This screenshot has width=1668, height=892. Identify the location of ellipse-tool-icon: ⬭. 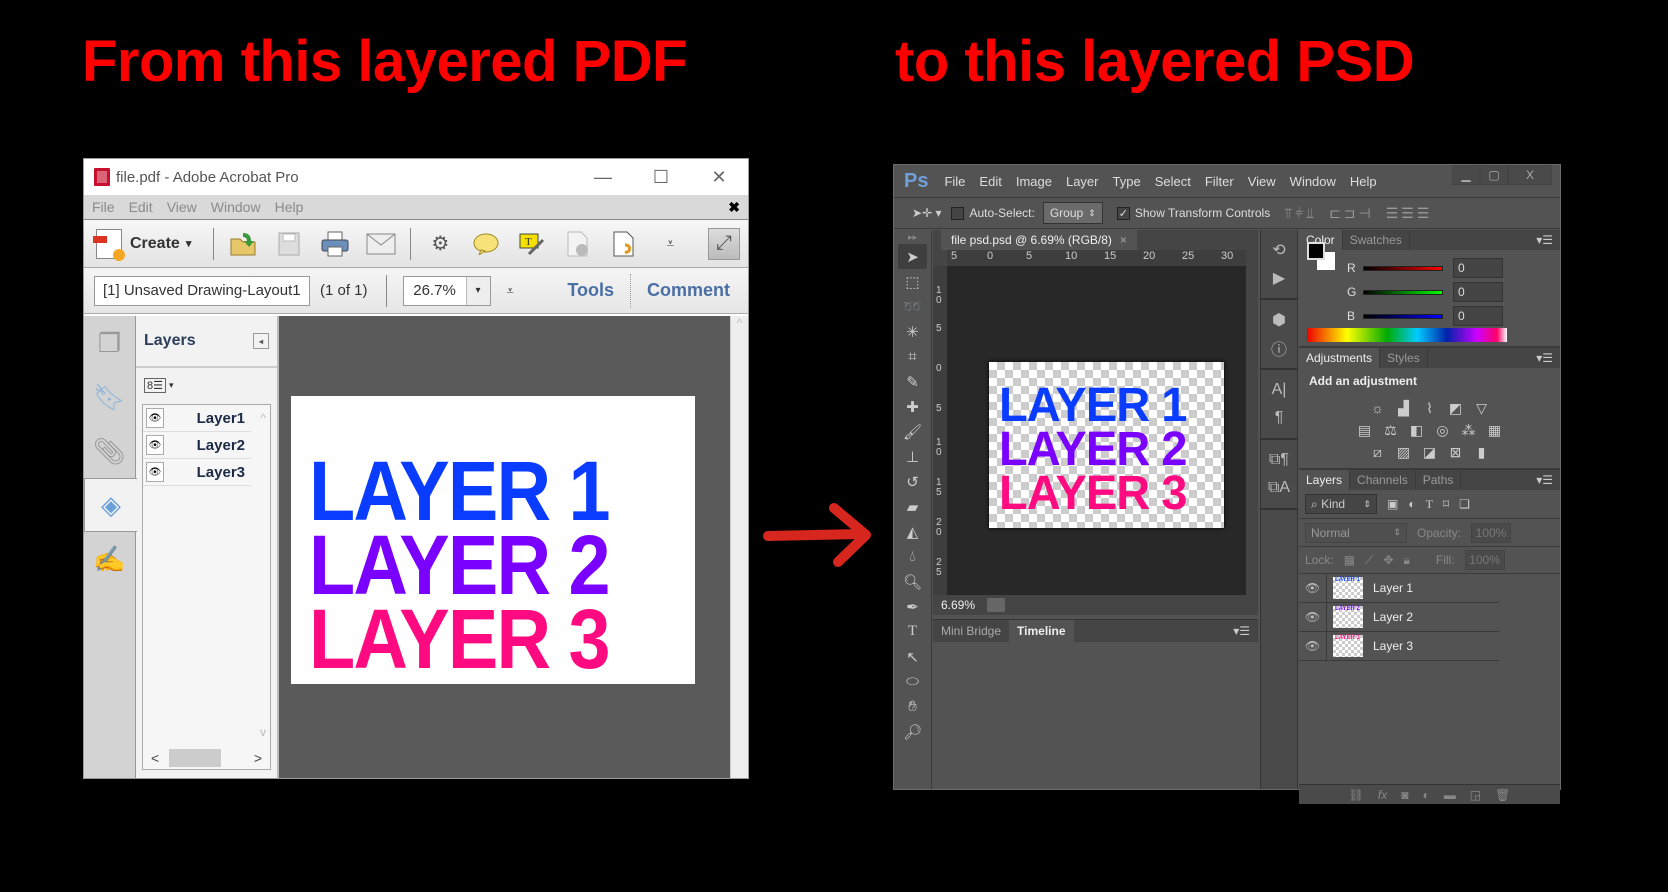
(912, 681).